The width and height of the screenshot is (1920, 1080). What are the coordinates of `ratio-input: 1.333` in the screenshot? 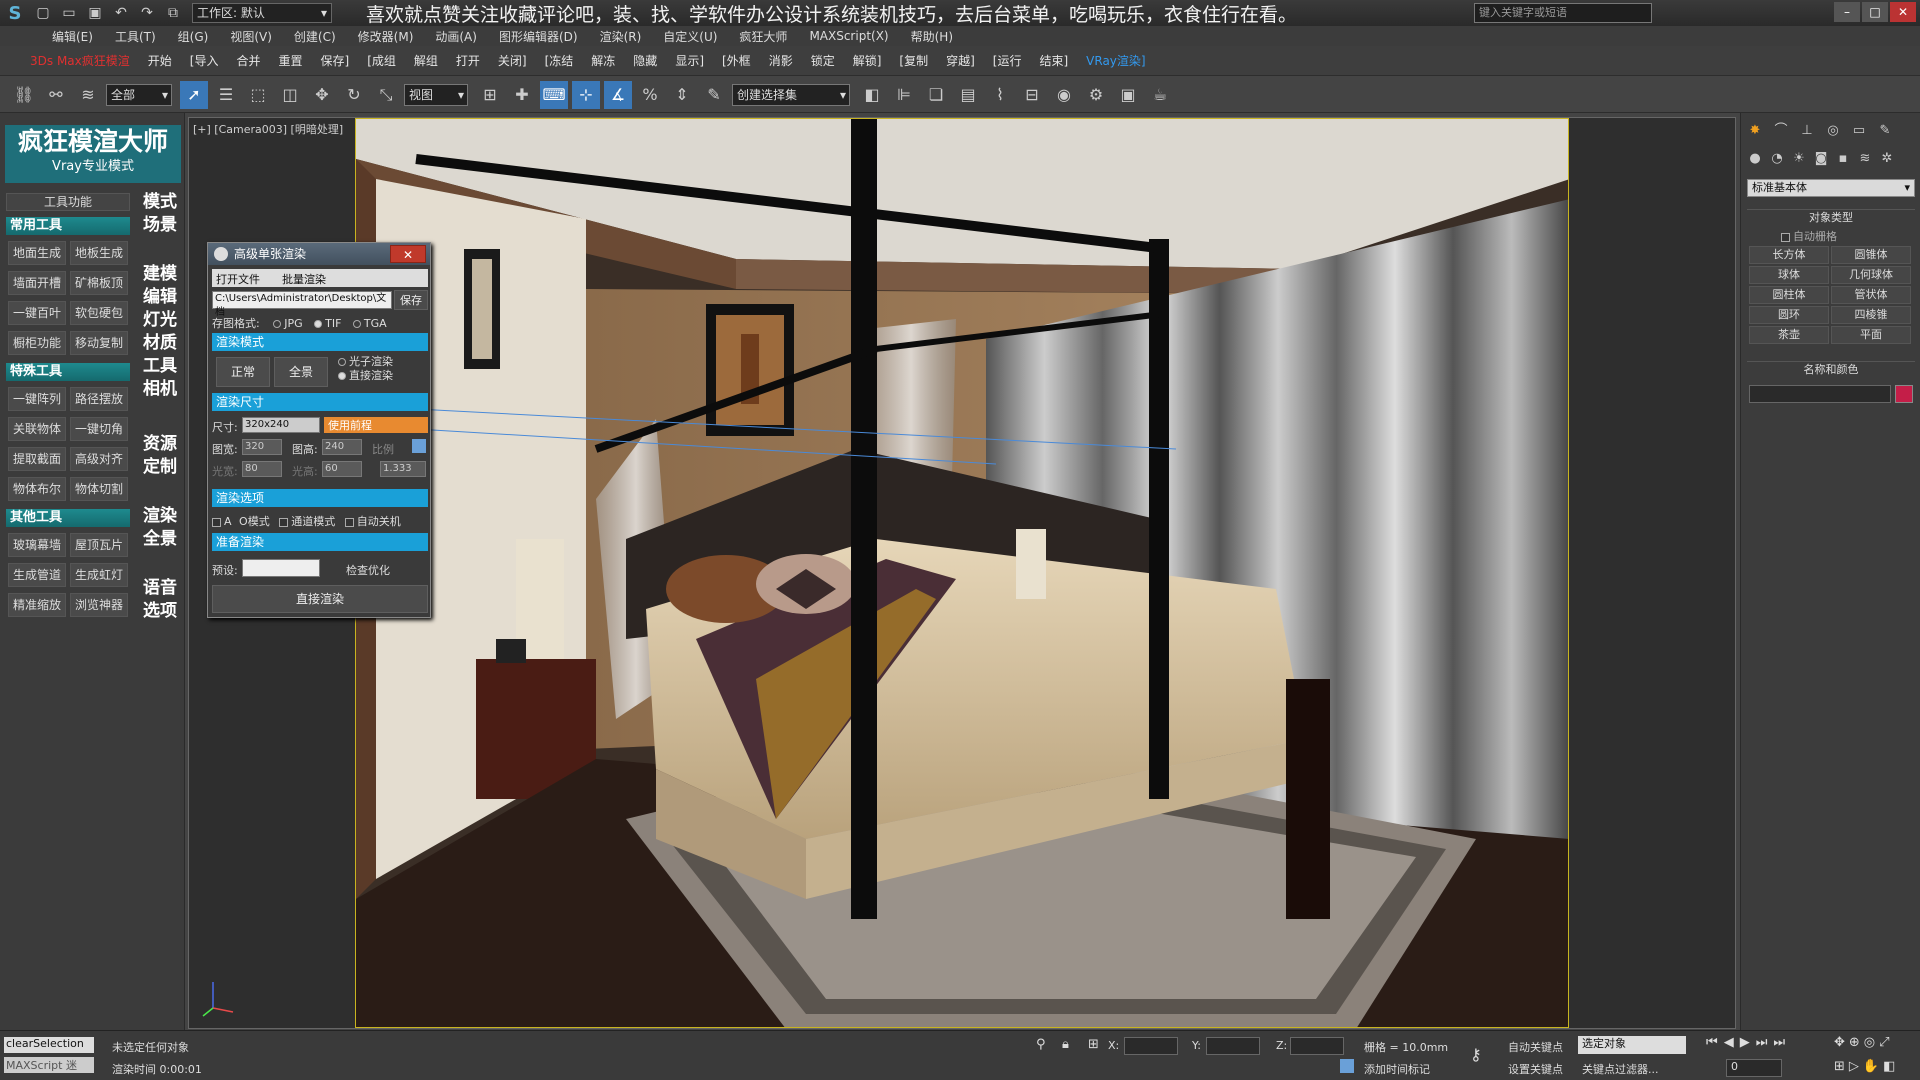 It's located at (403, 469).